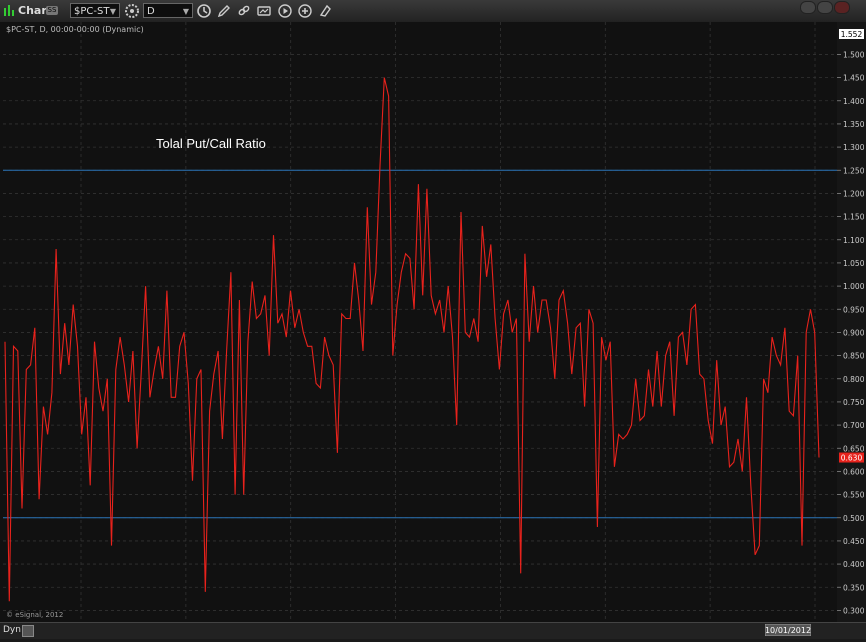 This screenshot has height=642, width=866. I want to click on dyn-toggle-button, so click(28, 631).